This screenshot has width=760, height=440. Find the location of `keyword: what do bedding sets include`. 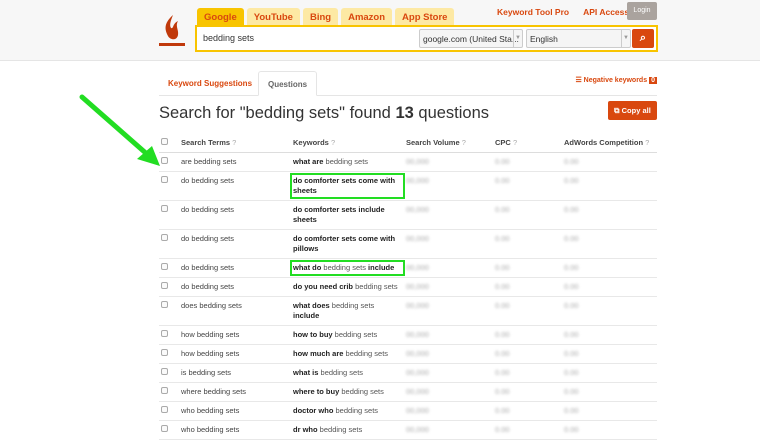

keyword: what do bedding sets include is located at coordinates (347, 267).